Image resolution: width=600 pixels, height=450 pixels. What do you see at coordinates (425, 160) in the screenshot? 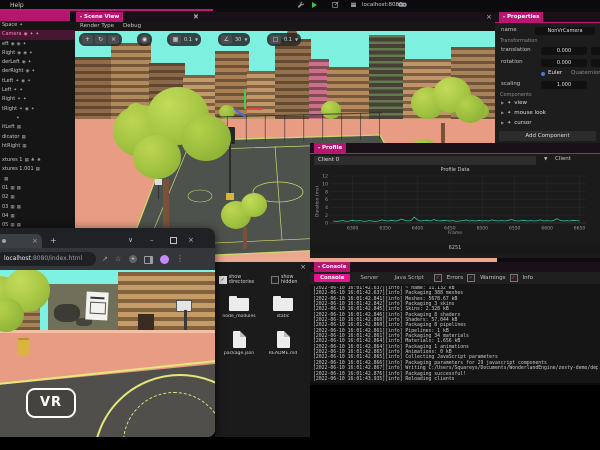
I see `client-dropdown: Client 0` at bounding box center [425, 160].